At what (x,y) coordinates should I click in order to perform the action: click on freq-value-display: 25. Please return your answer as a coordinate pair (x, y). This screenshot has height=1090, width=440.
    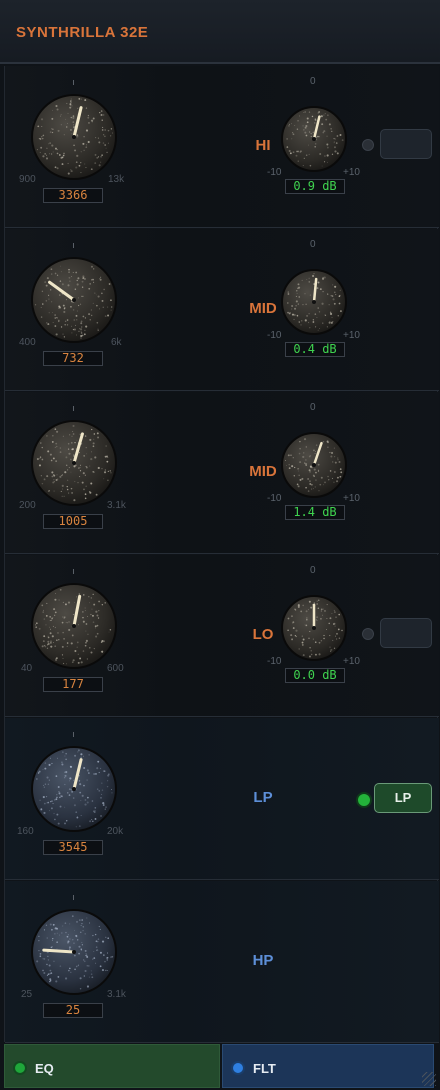
    Looking at the image, I should click on (73, 1010).